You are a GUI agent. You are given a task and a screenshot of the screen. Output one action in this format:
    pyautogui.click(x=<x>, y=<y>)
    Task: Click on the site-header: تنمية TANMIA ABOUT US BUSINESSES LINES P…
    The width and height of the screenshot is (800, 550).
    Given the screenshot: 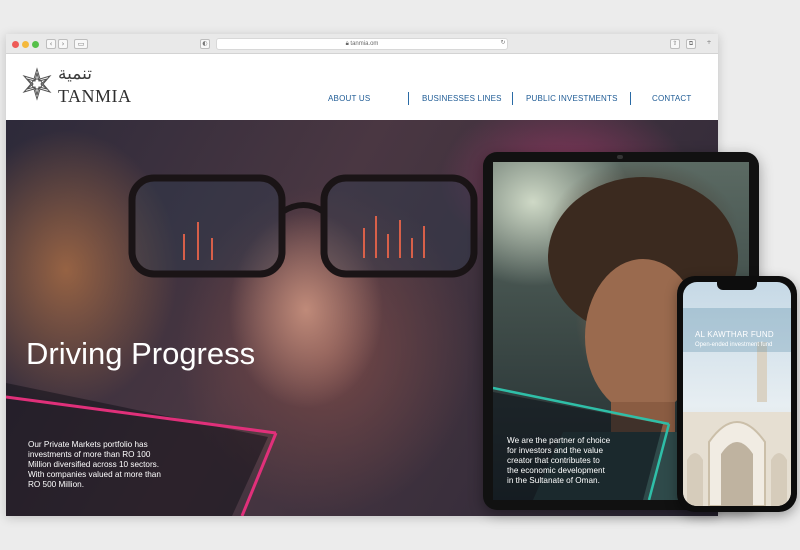 What is the action you would take?
    pyautogui.click(x=362, y=87)
    